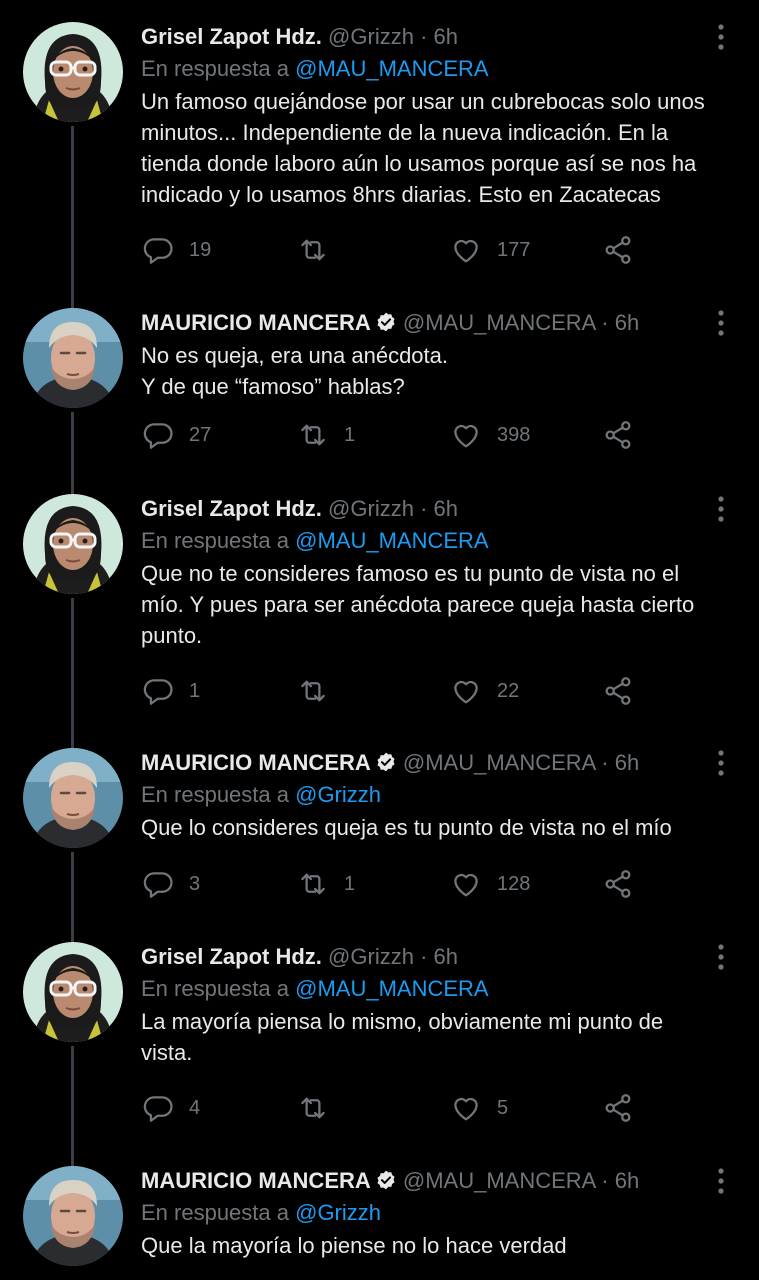  I want to click on reply-count: 1, so click(195, 690).